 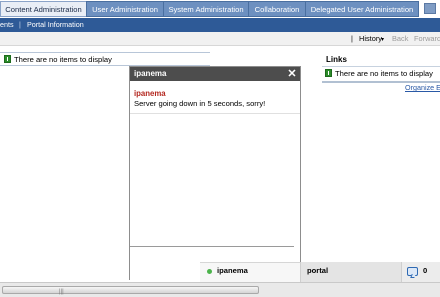 I want to click on message-sender: ipanema, so click(x=150, y=93).